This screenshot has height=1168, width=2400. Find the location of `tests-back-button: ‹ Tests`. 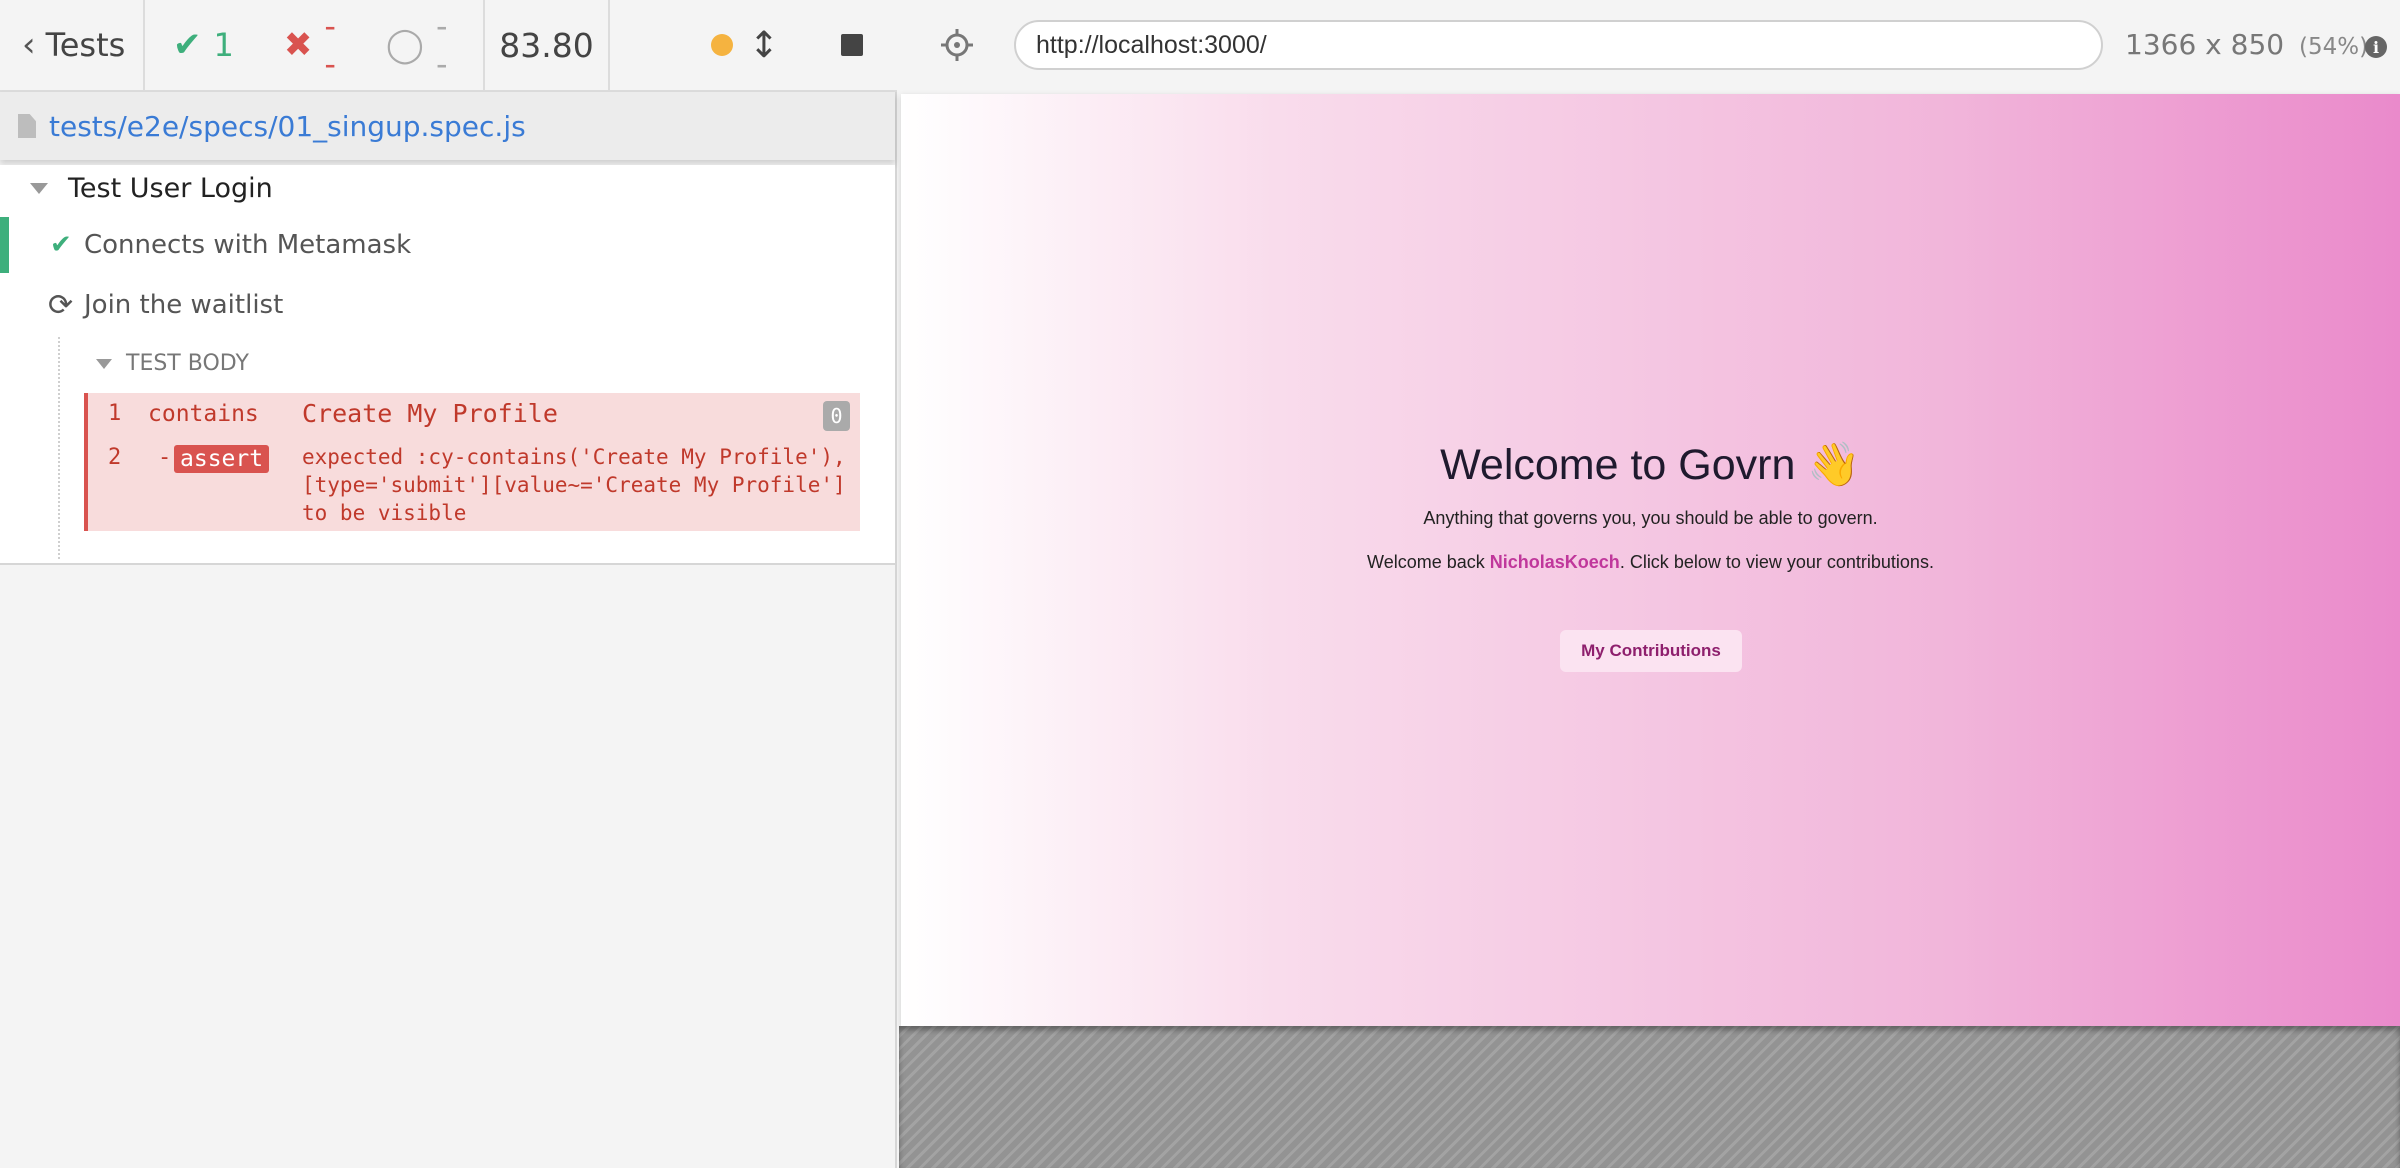

tests-back-button: ‹ Tests is located at coordinates (72, 45).